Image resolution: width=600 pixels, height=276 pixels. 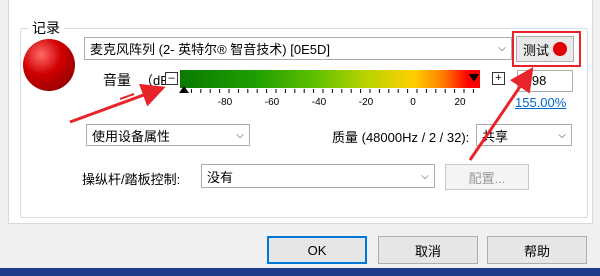 What do you see at coordinates (546, 49) in the screenshot?
I see `annotation-highlight-box` at bounding box center [546, 49].